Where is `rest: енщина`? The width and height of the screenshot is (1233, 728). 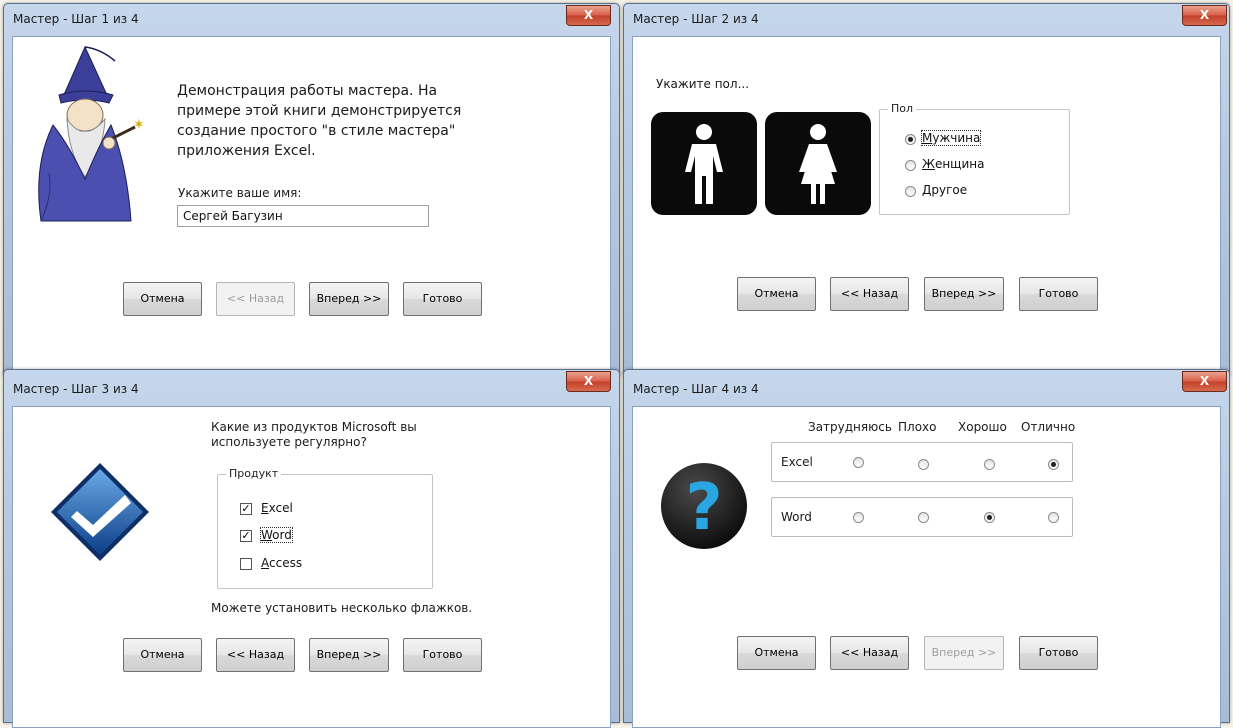
rest: енщина is located at coordinates (959, 164).